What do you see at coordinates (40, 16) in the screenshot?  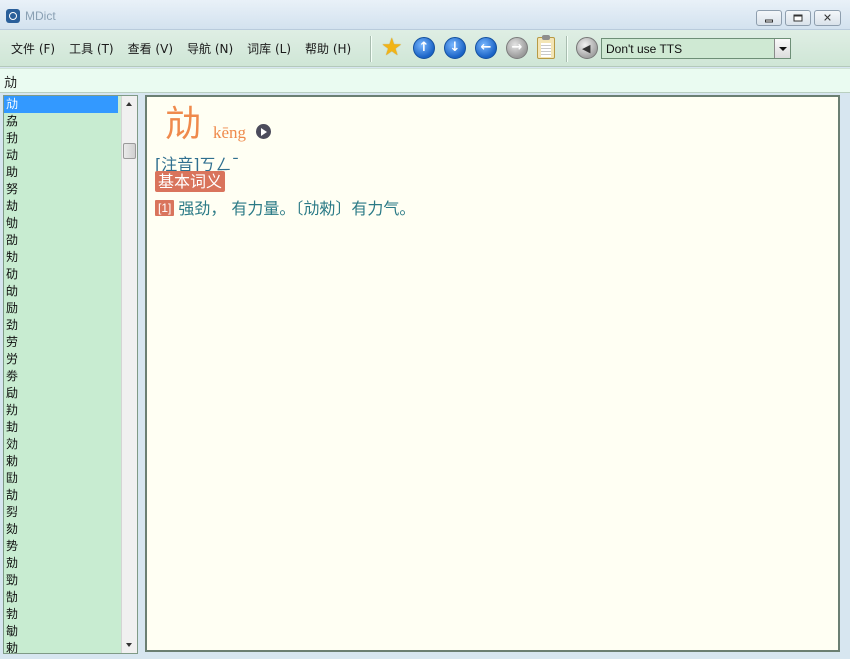 I see `window-title: MDict` at bounding box center [40, 16].